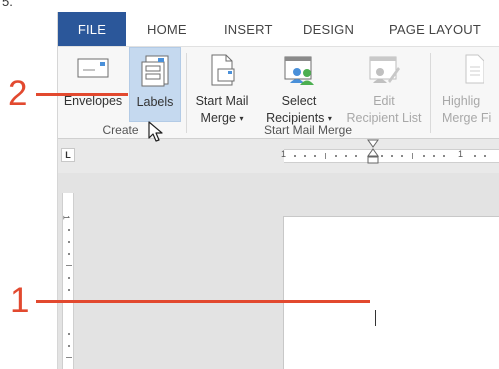 This screenshot has height=369, width=499. What do you see at coordinates (328, 29) in the screenshot?
I see `tab-design: DESIGN` at bounding box center [328, 29].